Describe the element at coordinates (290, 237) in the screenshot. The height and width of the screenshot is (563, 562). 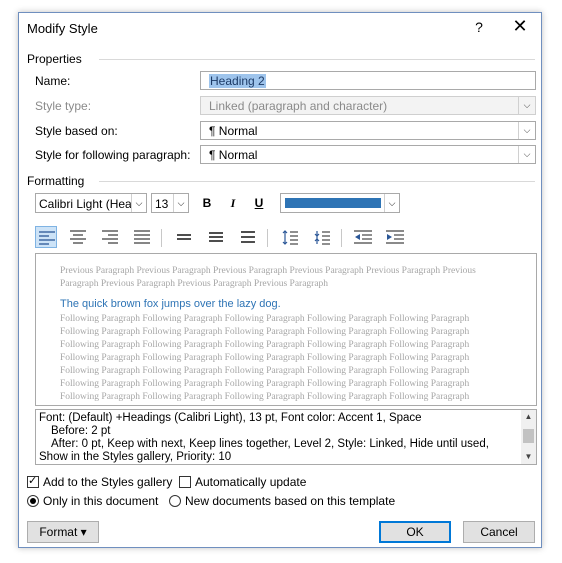
I see `increase-paragraph-spacing-icon` at that location.